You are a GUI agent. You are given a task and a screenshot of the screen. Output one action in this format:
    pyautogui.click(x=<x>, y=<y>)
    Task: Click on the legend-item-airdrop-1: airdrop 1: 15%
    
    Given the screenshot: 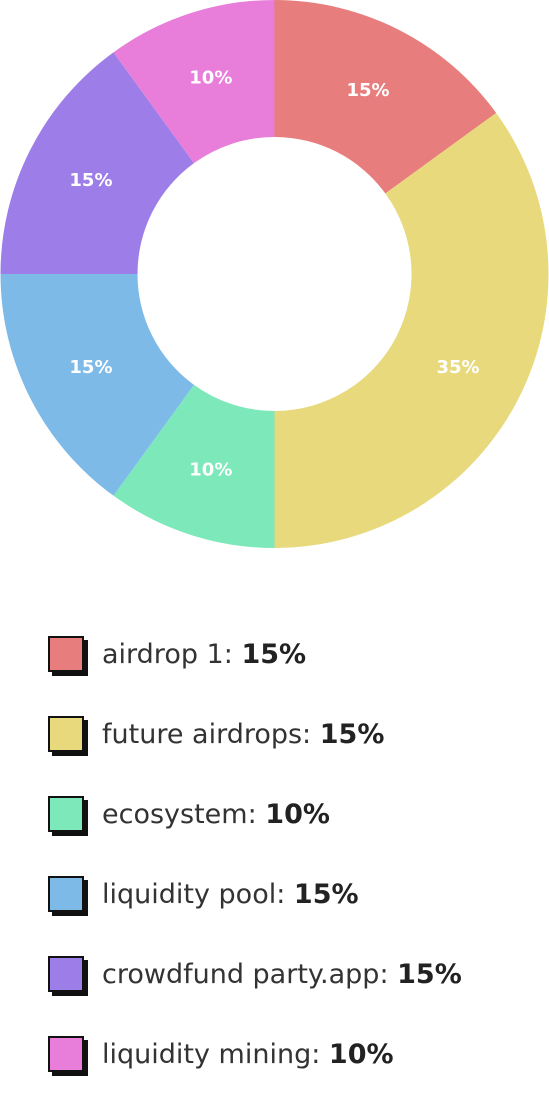 What is the action you would take?
    pyautogui.click(x=255, y=654)
    